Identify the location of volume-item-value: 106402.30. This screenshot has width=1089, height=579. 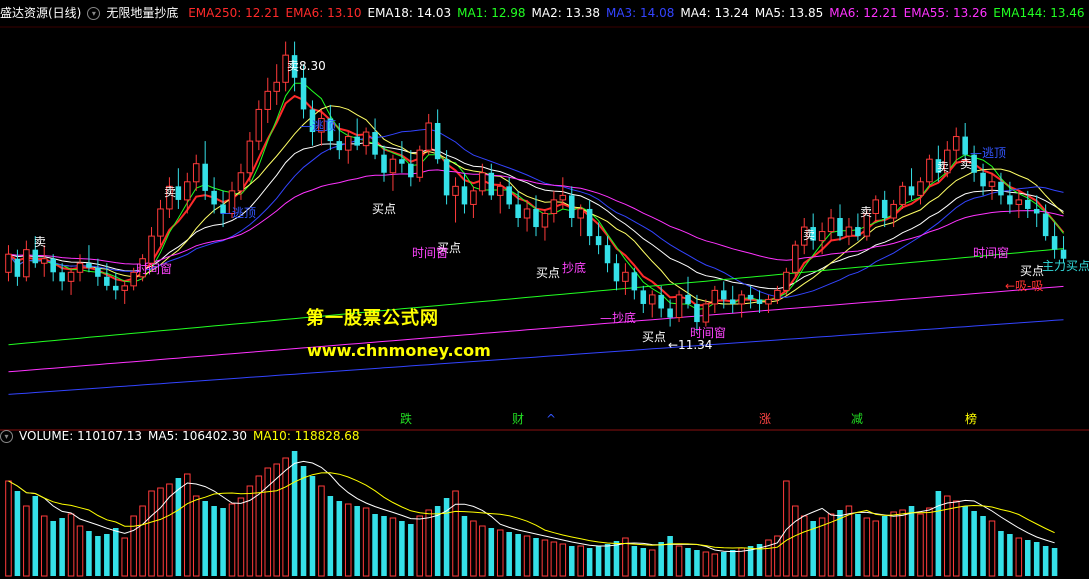
(212, 436).